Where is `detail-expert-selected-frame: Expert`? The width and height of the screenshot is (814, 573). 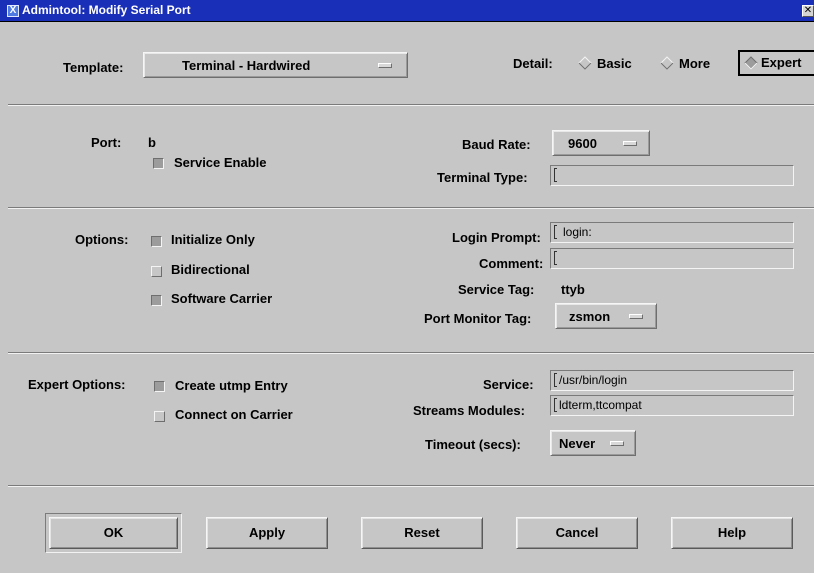 detail-expert-selected-frame: Expert is located at coordinates (776, 63).